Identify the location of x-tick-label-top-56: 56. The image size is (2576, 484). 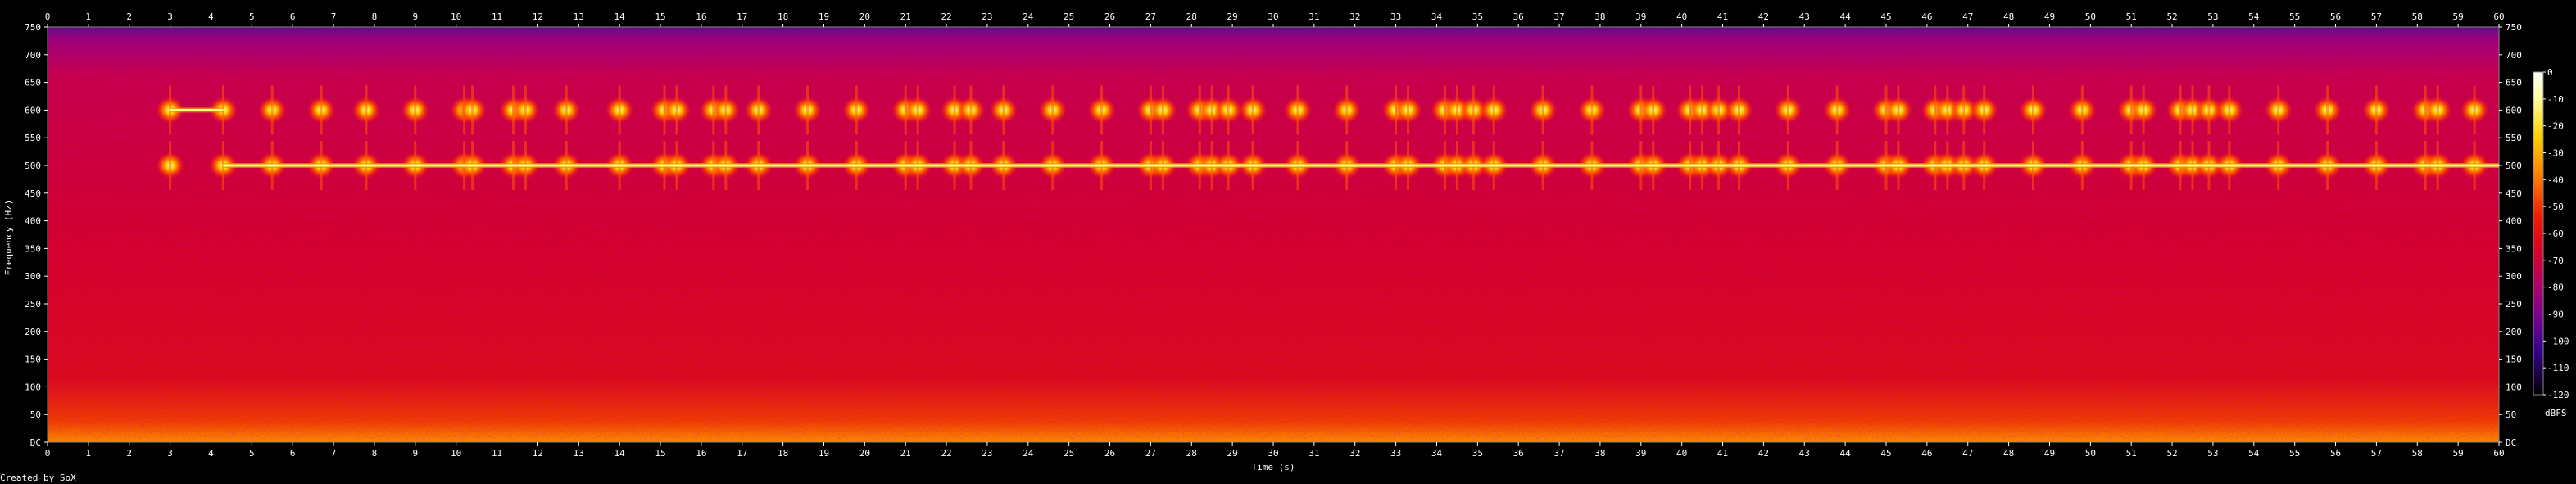
(2335, 16).